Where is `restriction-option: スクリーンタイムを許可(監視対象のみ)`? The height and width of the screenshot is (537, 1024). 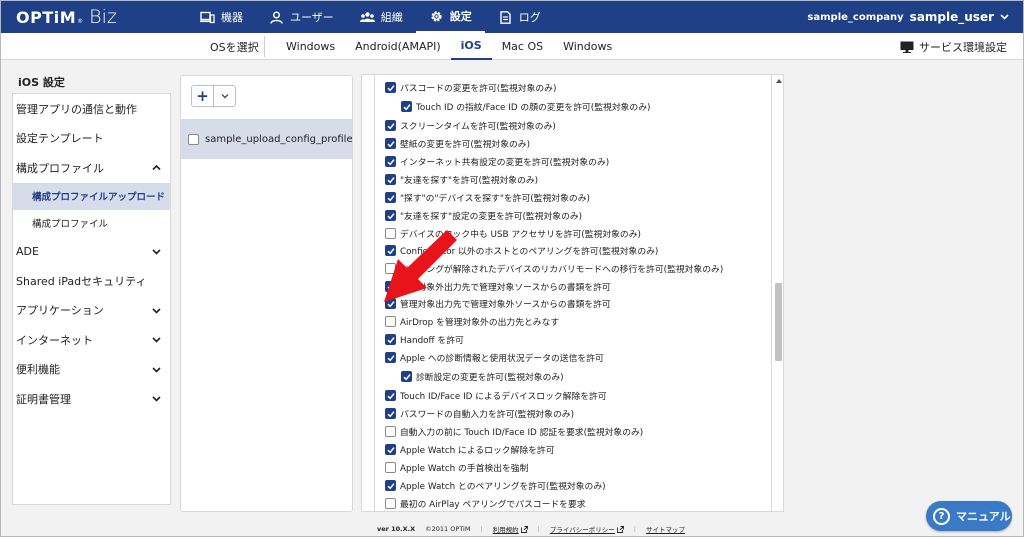
restriction-option: スクリーンタイムを許可(監視対象のみ) is located at coordinates (470, 125).